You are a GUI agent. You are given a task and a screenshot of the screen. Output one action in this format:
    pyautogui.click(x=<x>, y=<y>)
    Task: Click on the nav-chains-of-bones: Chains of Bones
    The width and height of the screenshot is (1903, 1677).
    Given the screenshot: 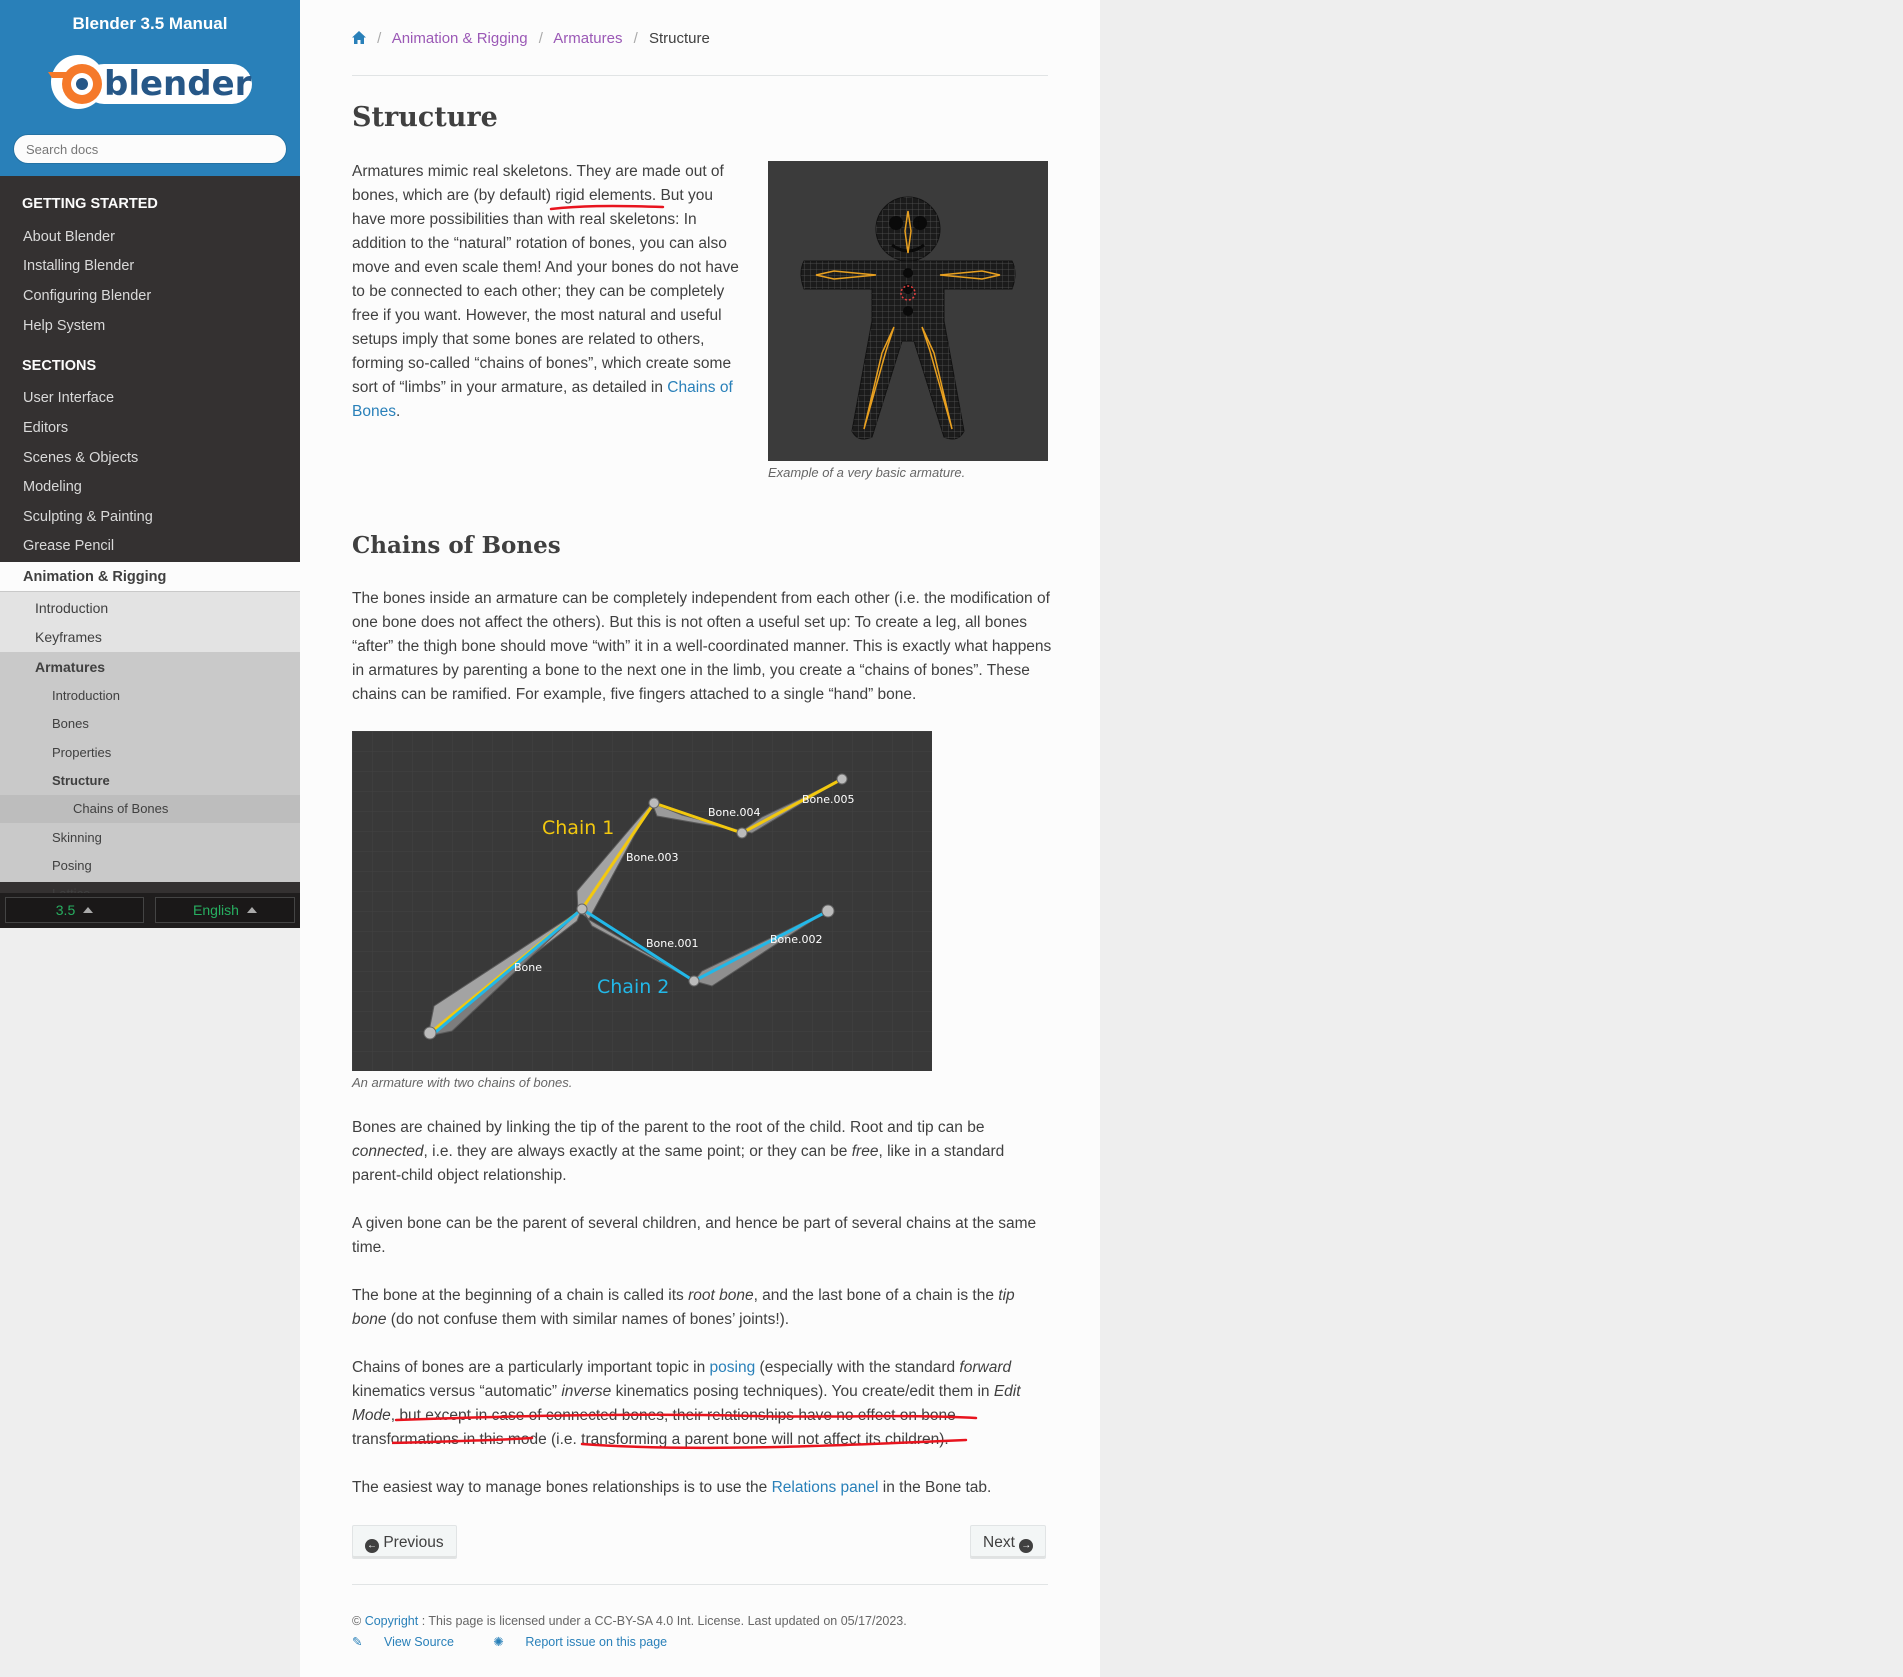 What is the action you would take?
    pyautogui.click(x=150, y=809)
    